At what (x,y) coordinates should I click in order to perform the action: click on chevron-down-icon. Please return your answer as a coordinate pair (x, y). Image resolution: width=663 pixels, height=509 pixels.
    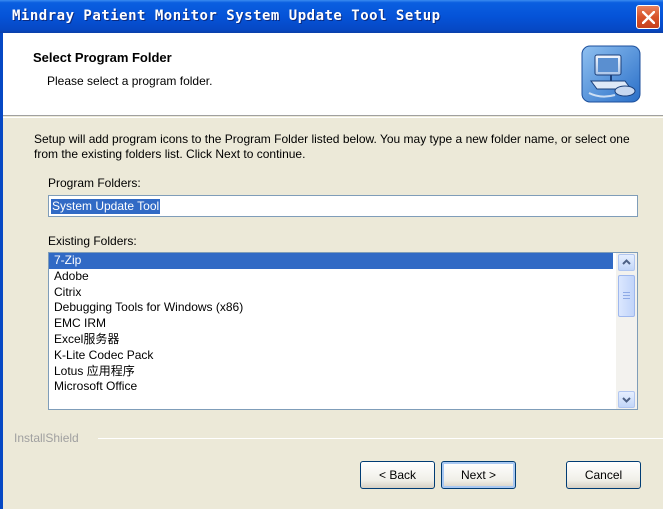
    Looking at the image, I should click on (626, 400).